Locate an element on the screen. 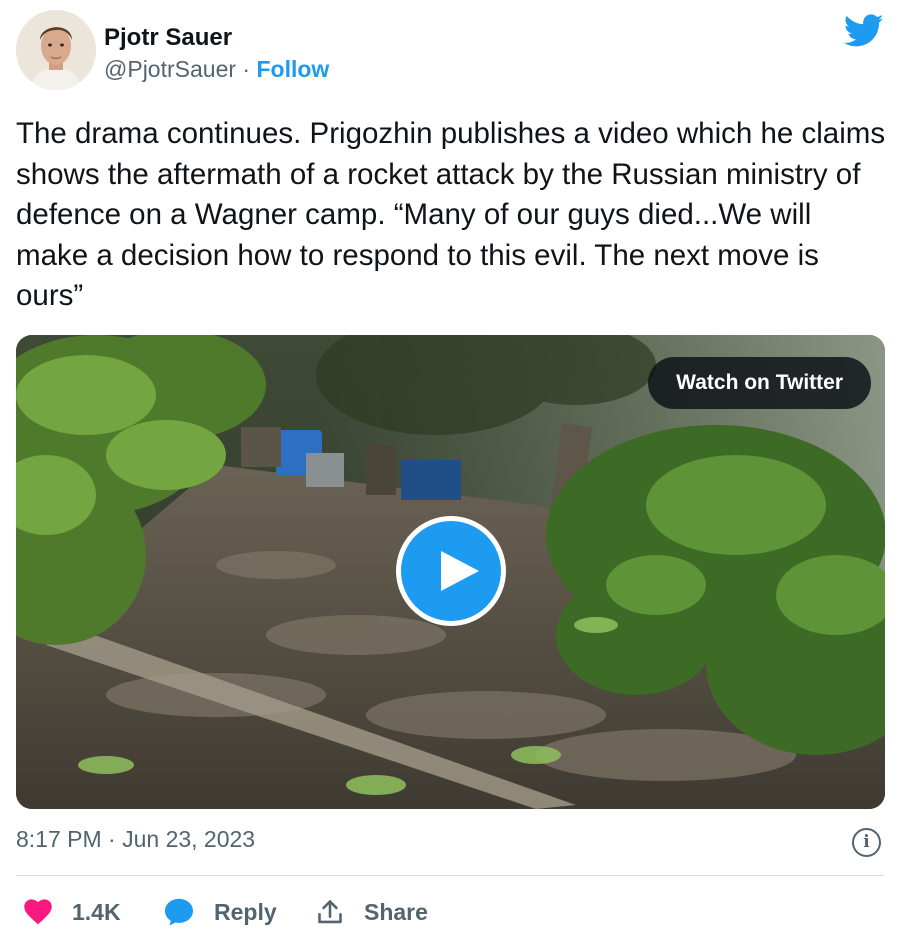 The height and width of the screenshot is (940, 900). share-button: Share is located at coordinates (372, 912).